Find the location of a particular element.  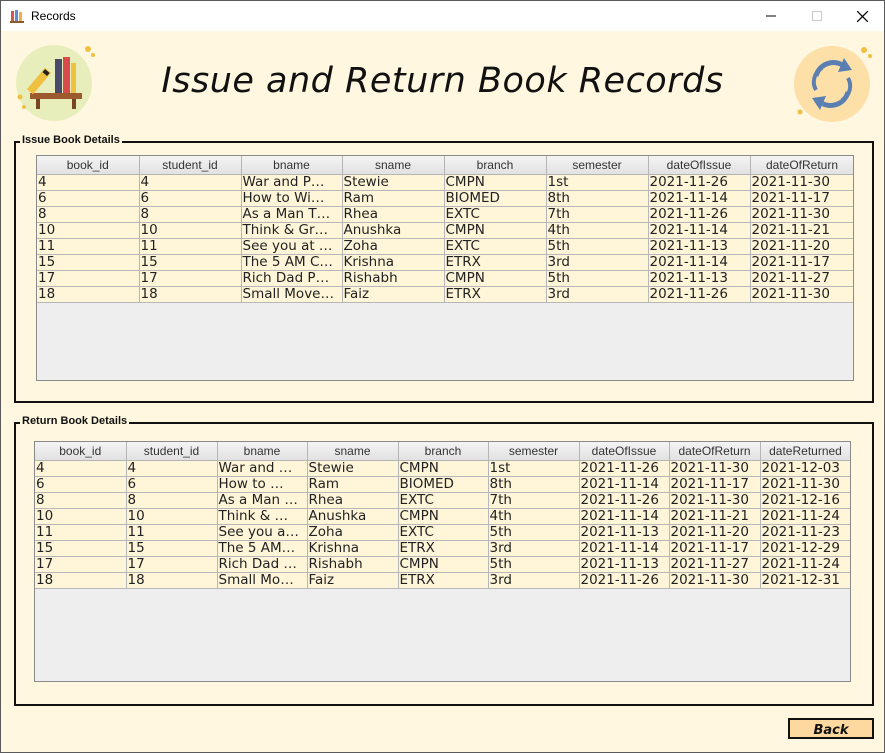

issue-cell-sname: Stewie is located at coordinates (393, 182).